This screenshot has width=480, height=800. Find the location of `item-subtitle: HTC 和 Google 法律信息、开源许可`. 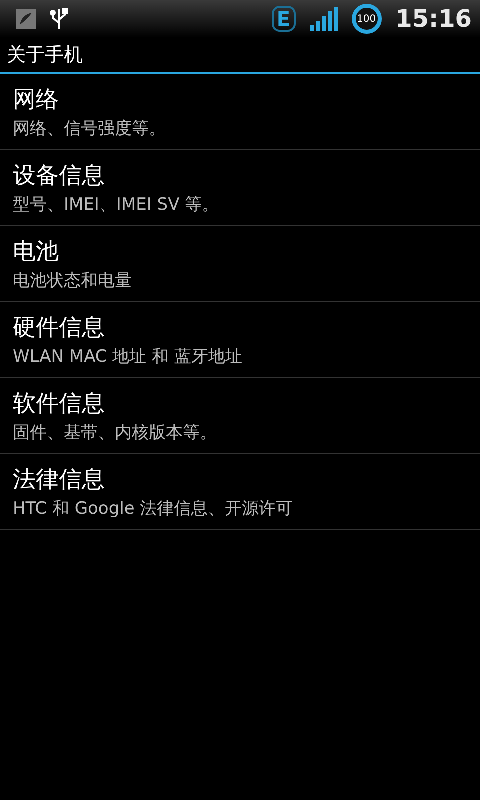

item-subtitle: HTC 和 Google 法律信息、开源许可 is located at coordinates (153, 509).